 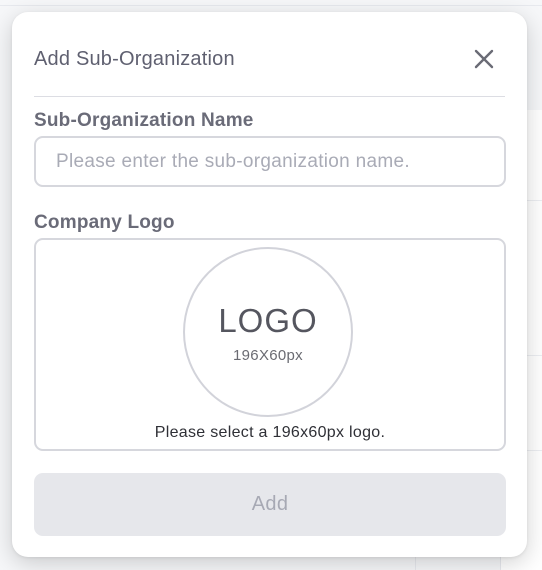 I want to click on sub-organization-name-input, so click(x=270, y=161).